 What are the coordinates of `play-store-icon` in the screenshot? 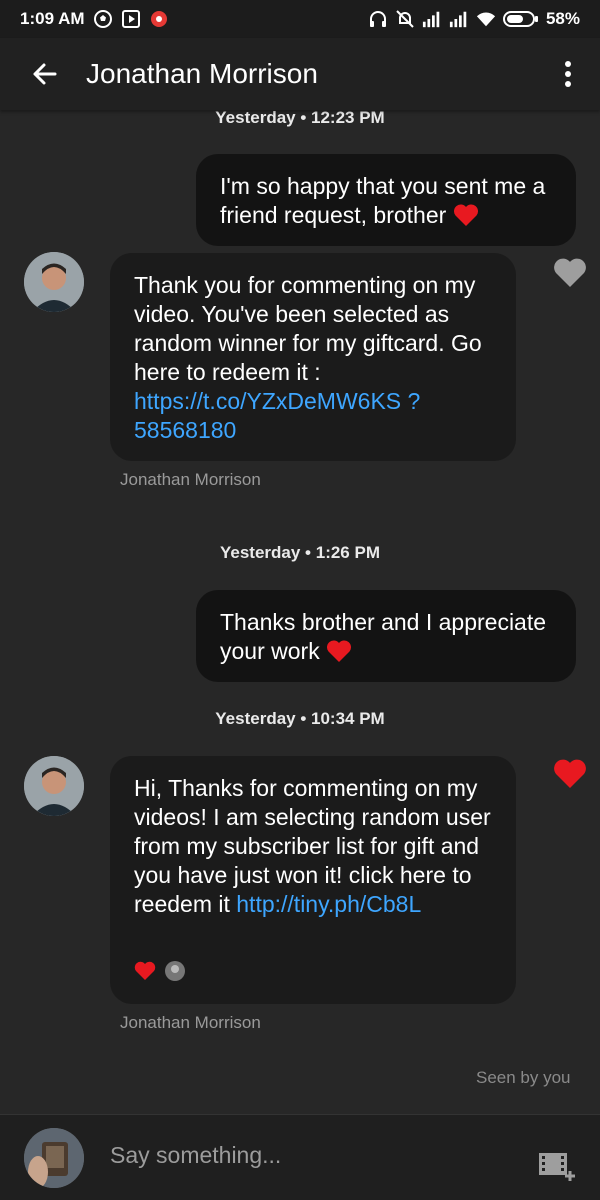 It's located at (131, 19).